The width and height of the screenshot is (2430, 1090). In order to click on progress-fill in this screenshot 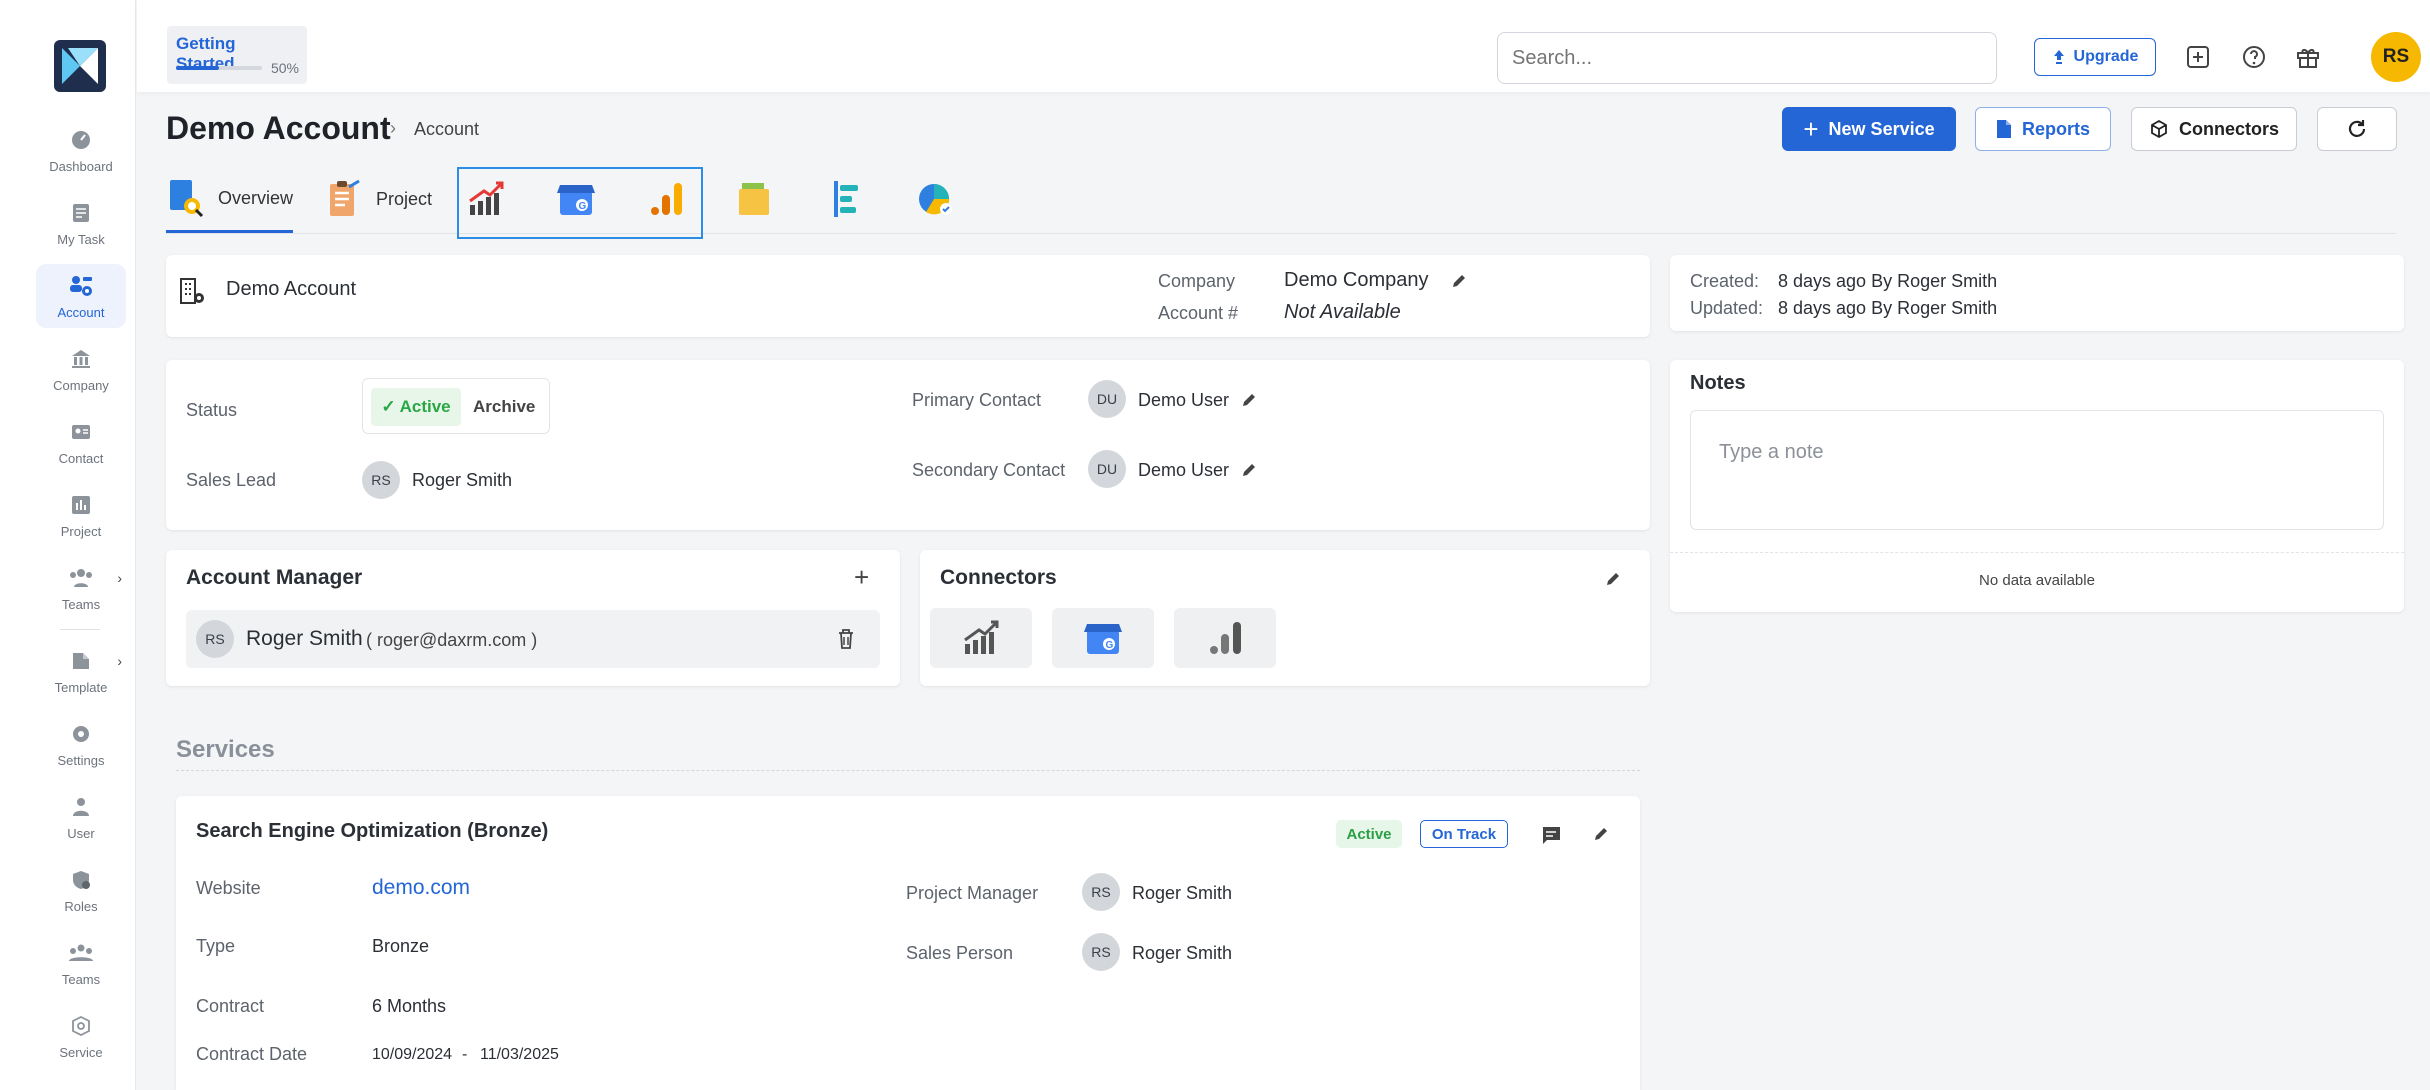, I will do `click(197, 68)`.